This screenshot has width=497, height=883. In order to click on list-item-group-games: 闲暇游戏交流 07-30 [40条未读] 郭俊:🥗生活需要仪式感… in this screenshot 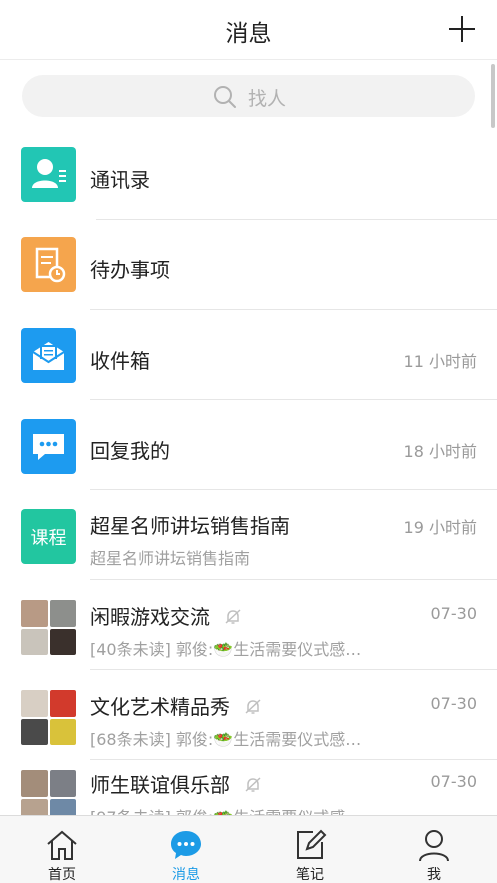, I will do `click(248, 625)`.